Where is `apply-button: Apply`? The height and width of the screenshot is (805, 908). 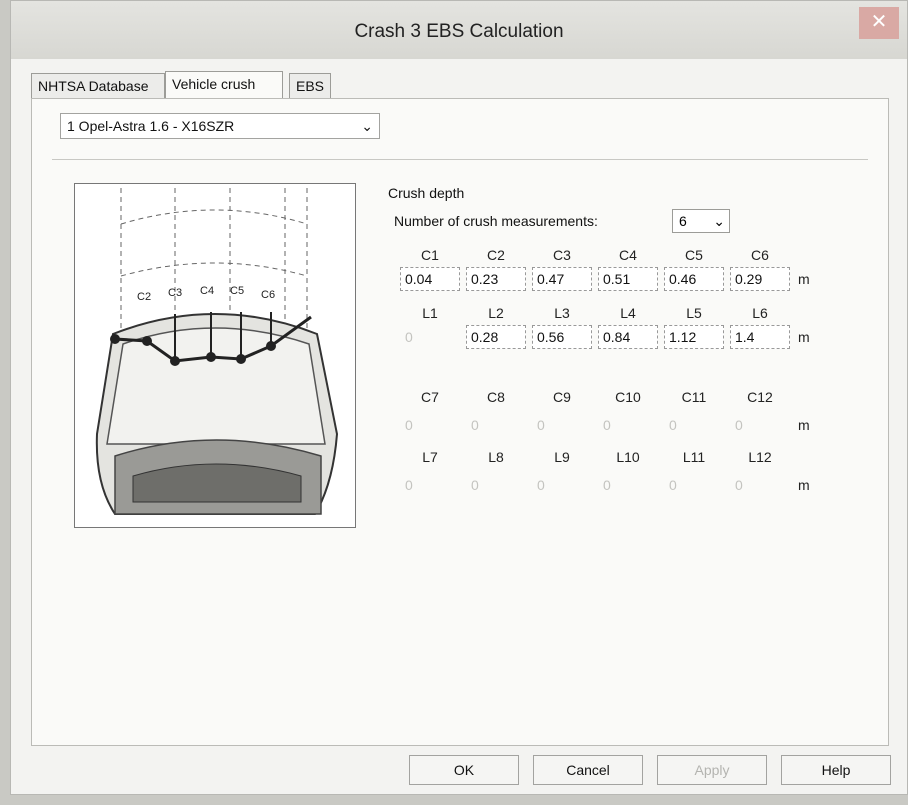
apply-button: Apply is located at coordinates (712, 770).